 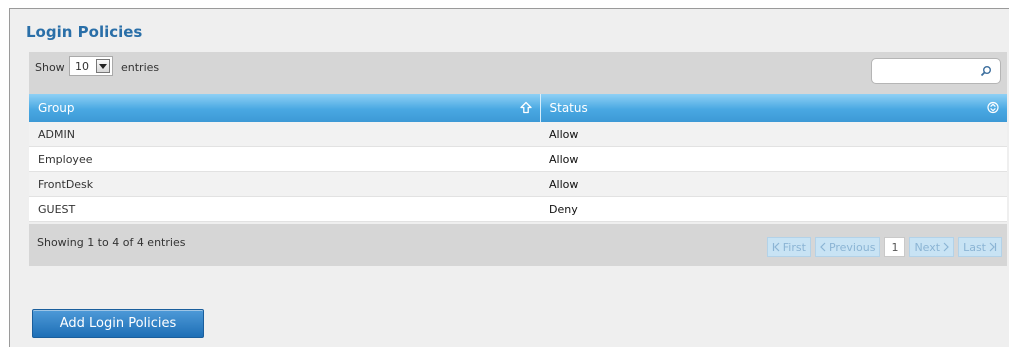 What do you see at coordinates (776, 247) in the screenshot?
I see `first-page-icon` at bounding box center [776, 247].